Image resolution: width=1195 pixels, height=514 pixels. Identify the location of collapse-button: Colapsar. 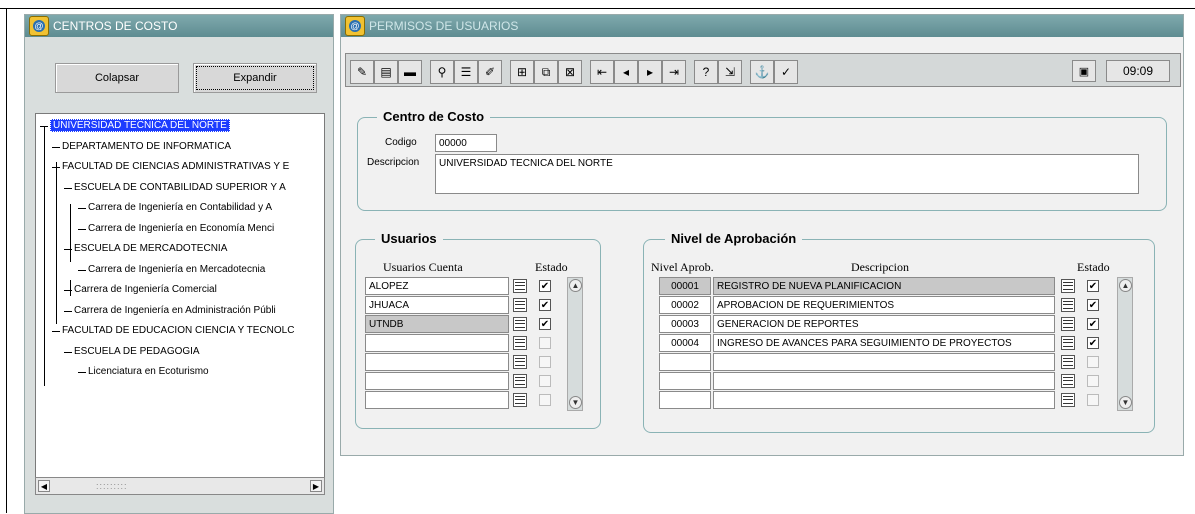
(117, 78).